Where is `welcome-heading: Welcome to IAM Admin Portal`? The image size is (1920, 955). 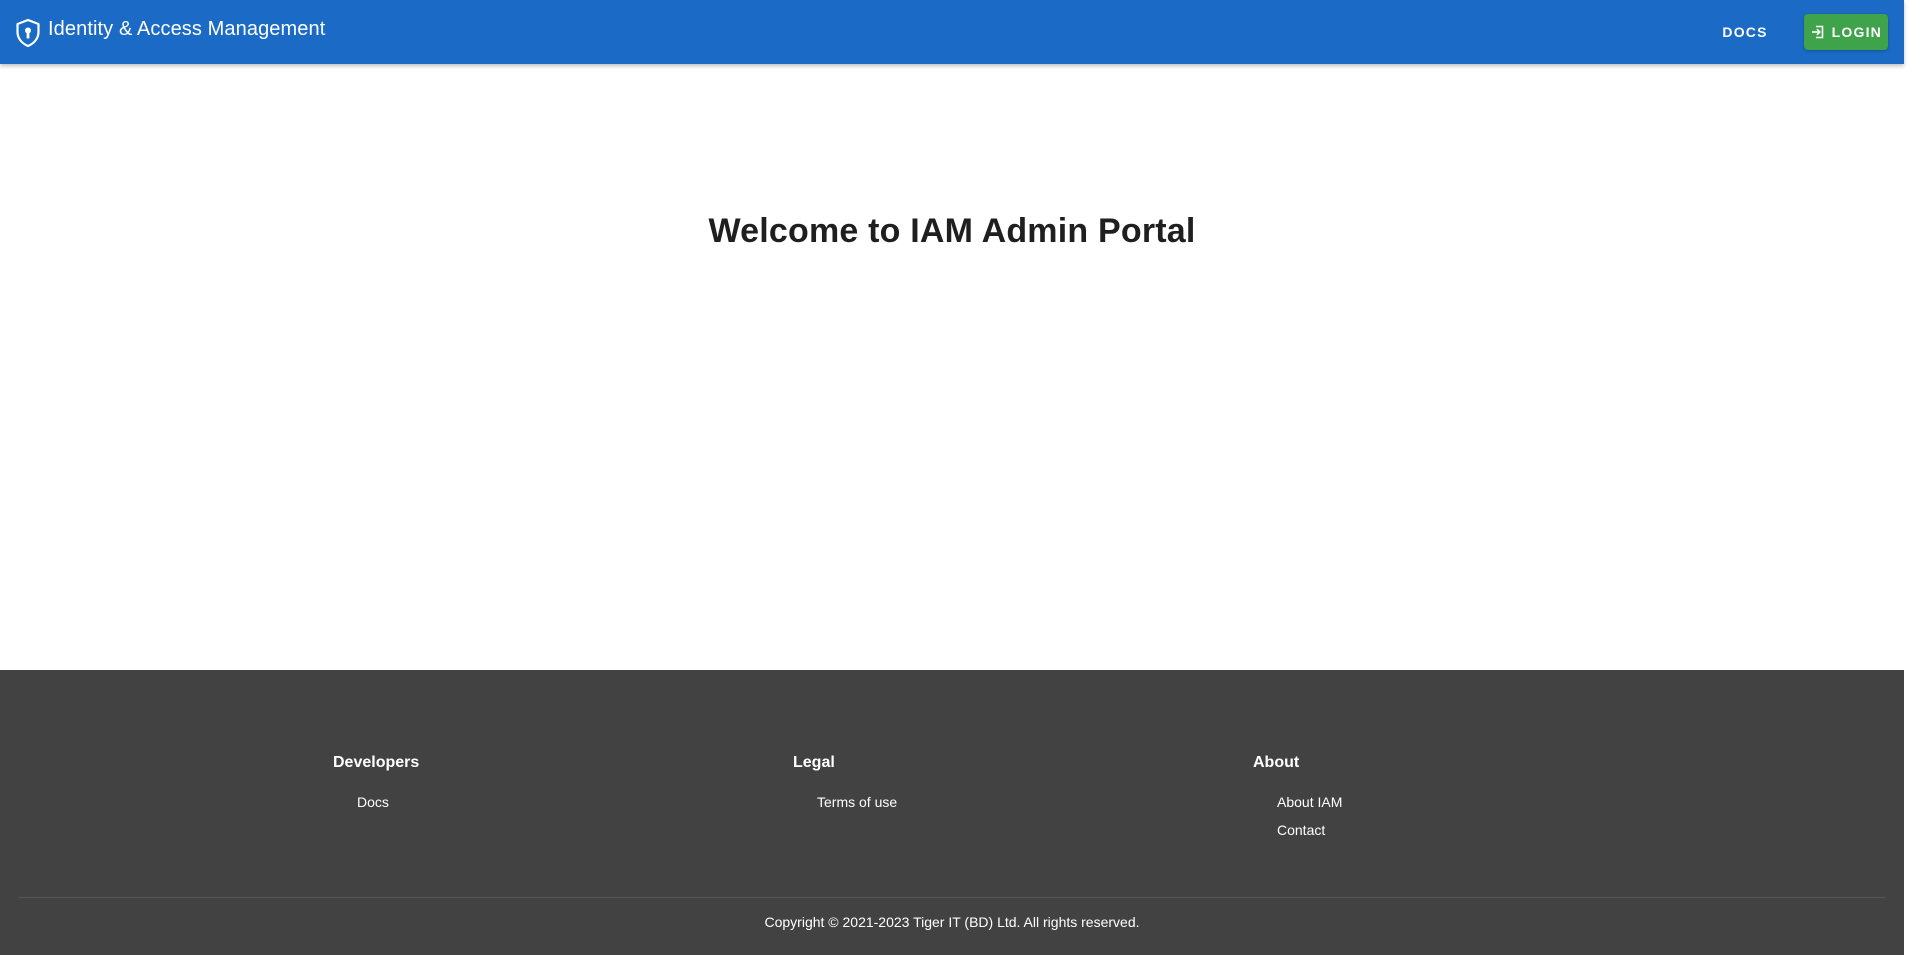 welcome-heading: Welcome to IAM Admin Portal is located at coordinates (952, 231).